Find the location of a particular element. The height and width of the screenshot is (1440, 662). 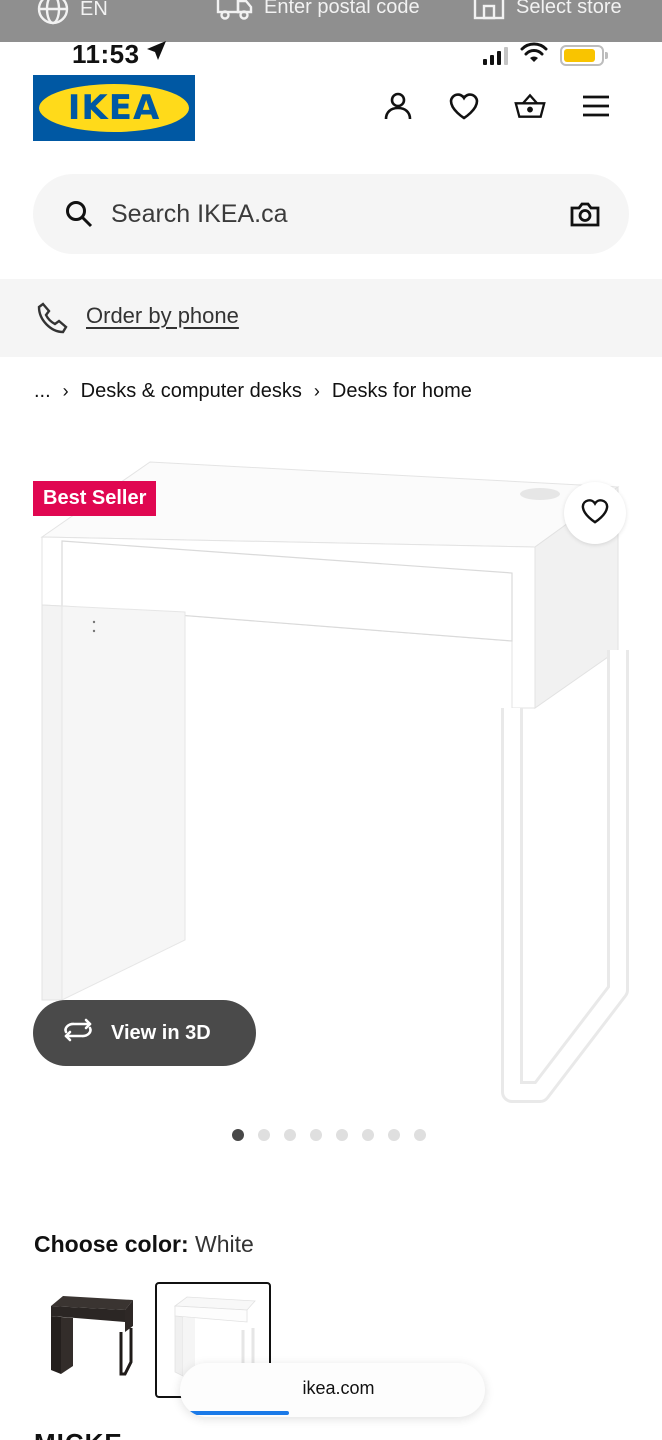

best-seller-badge: Best Seller is located at coordinates (95, 498).